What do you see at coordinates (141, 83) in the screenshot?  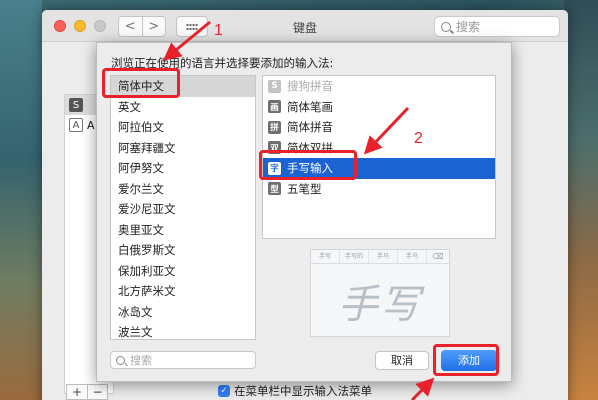 I see `highlight-language-box` at bounding box center [141, 83].